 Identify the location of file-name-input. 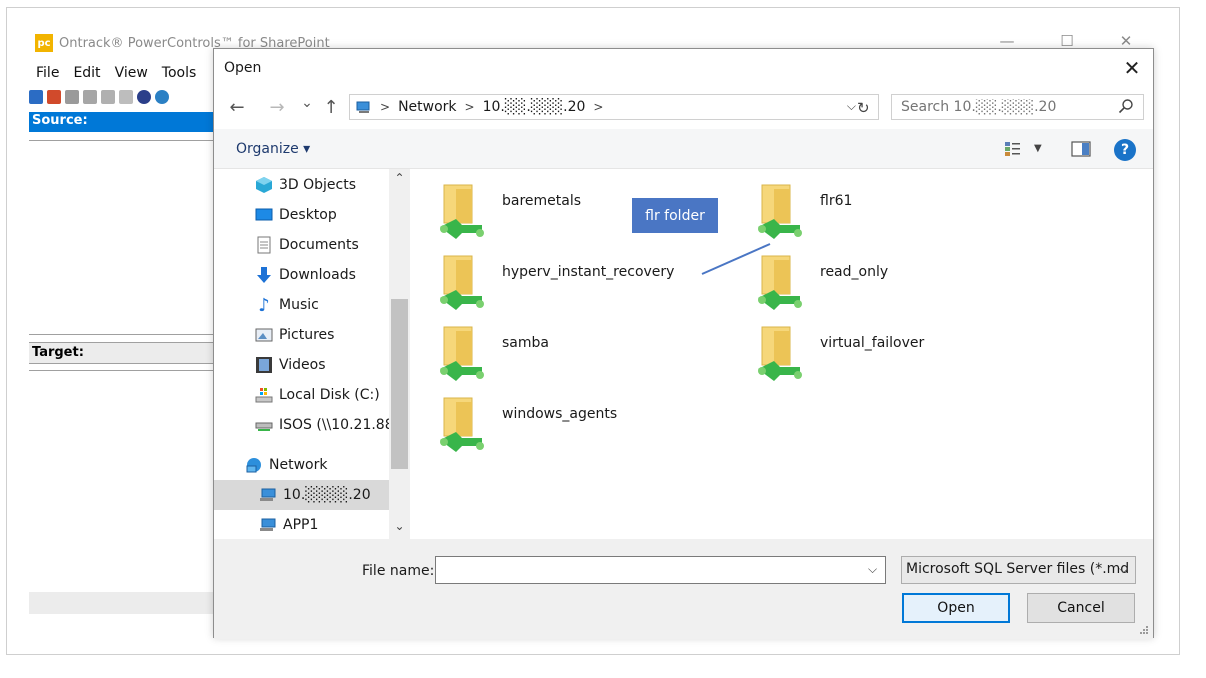
(660, 570).